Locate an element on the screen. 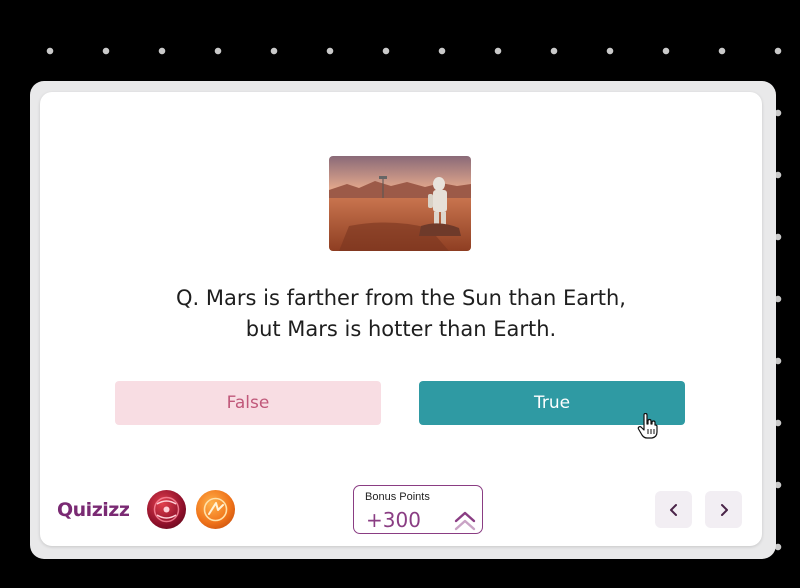 The width and height of the screenshot is (800, 588). bonus-points-value: +300 is located at coordinates (393, 520).